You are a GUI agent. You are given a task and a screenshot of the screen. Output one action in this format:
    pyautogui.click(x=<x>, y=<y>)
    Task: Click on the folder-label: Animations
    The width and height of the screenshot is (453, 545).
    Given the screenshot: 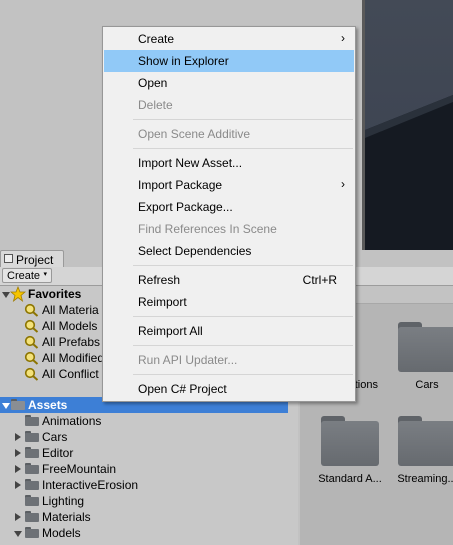 What is the action you would take?
    pyautogui.click(x=72, y=421)
    